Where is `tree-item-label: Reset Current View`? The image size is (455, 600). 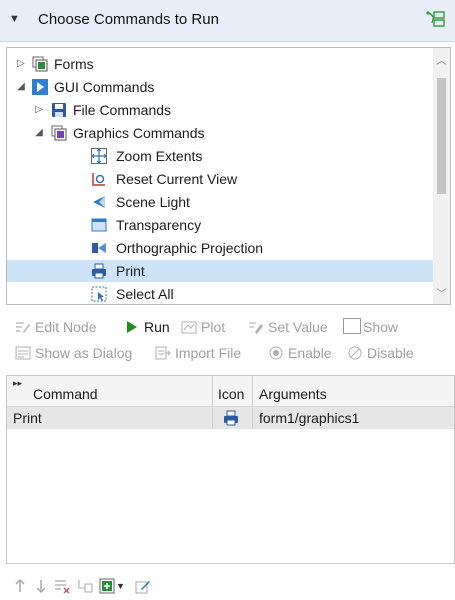
tree-item-label: Reset Current View is located at coordinates (177, 179).